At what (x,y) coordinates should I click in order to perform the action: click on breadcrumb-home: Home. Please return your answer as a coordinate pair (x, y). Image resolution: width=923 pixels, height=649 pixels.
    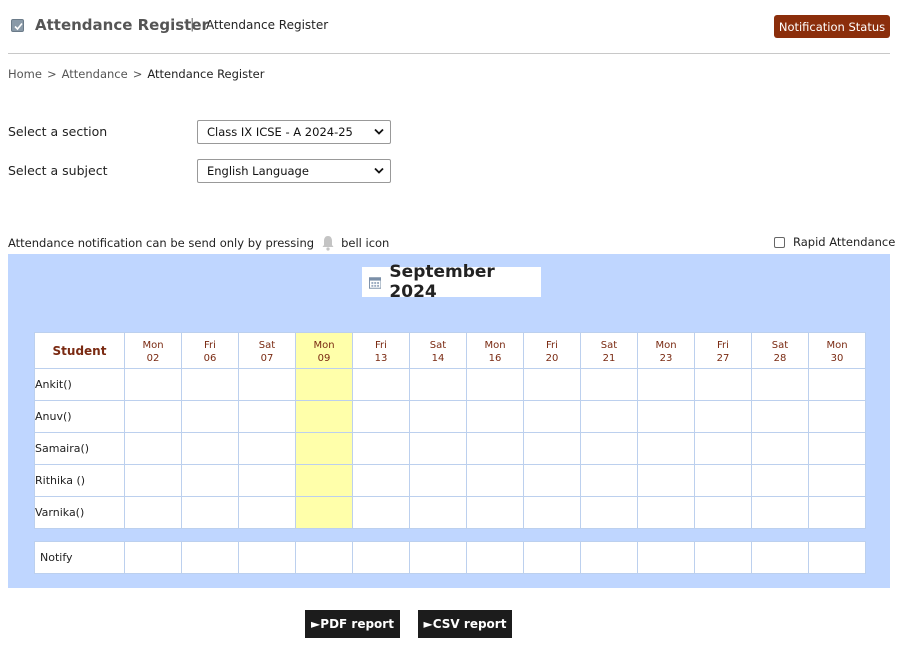
    Looking at the image, I should click on (25, 74).